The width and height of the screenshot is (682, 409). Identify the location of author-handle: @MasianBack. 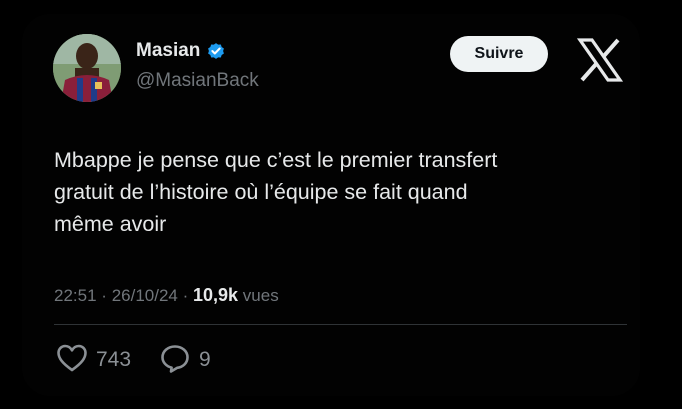
(197, 81).